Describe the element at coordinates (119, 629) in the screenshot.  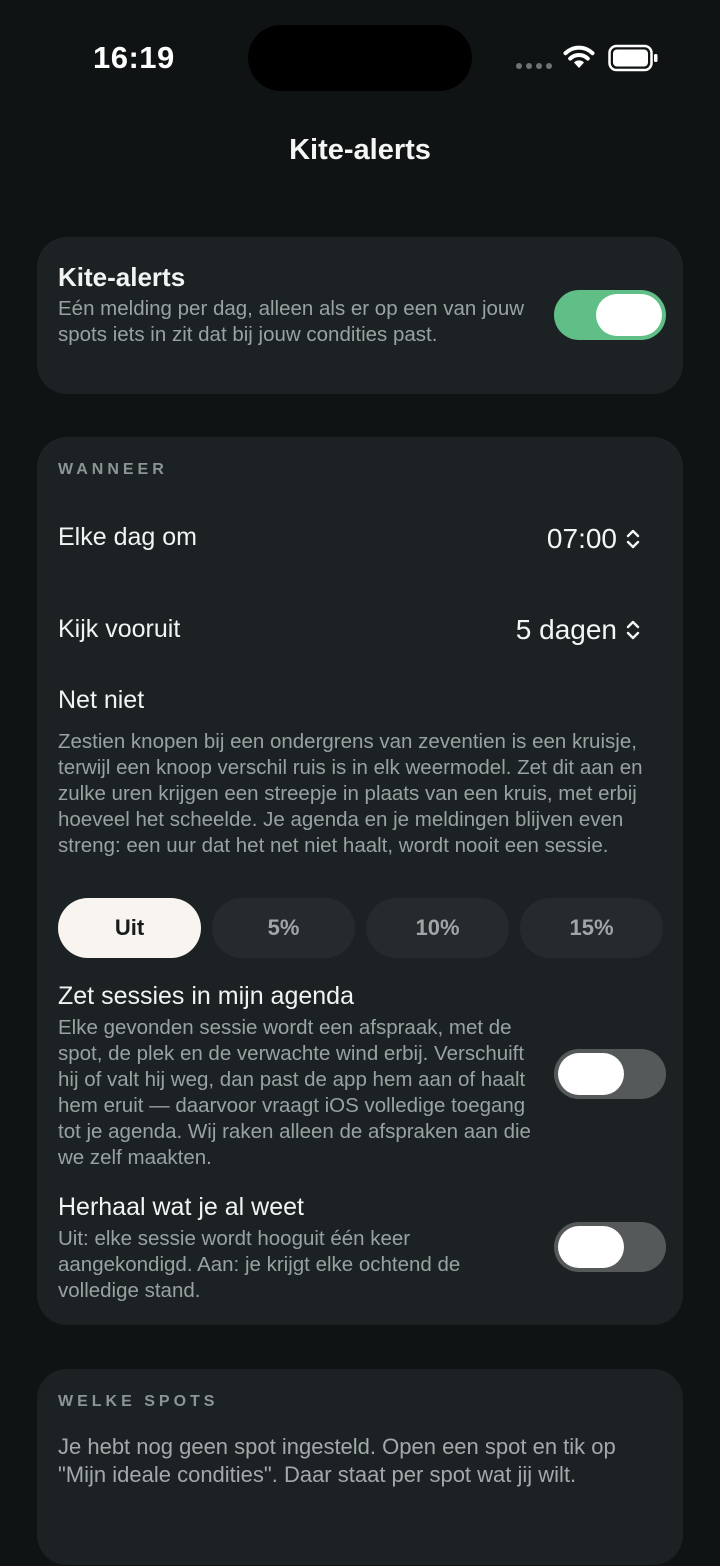
I see `lookahead-label: Kijk vooruit` at that location.